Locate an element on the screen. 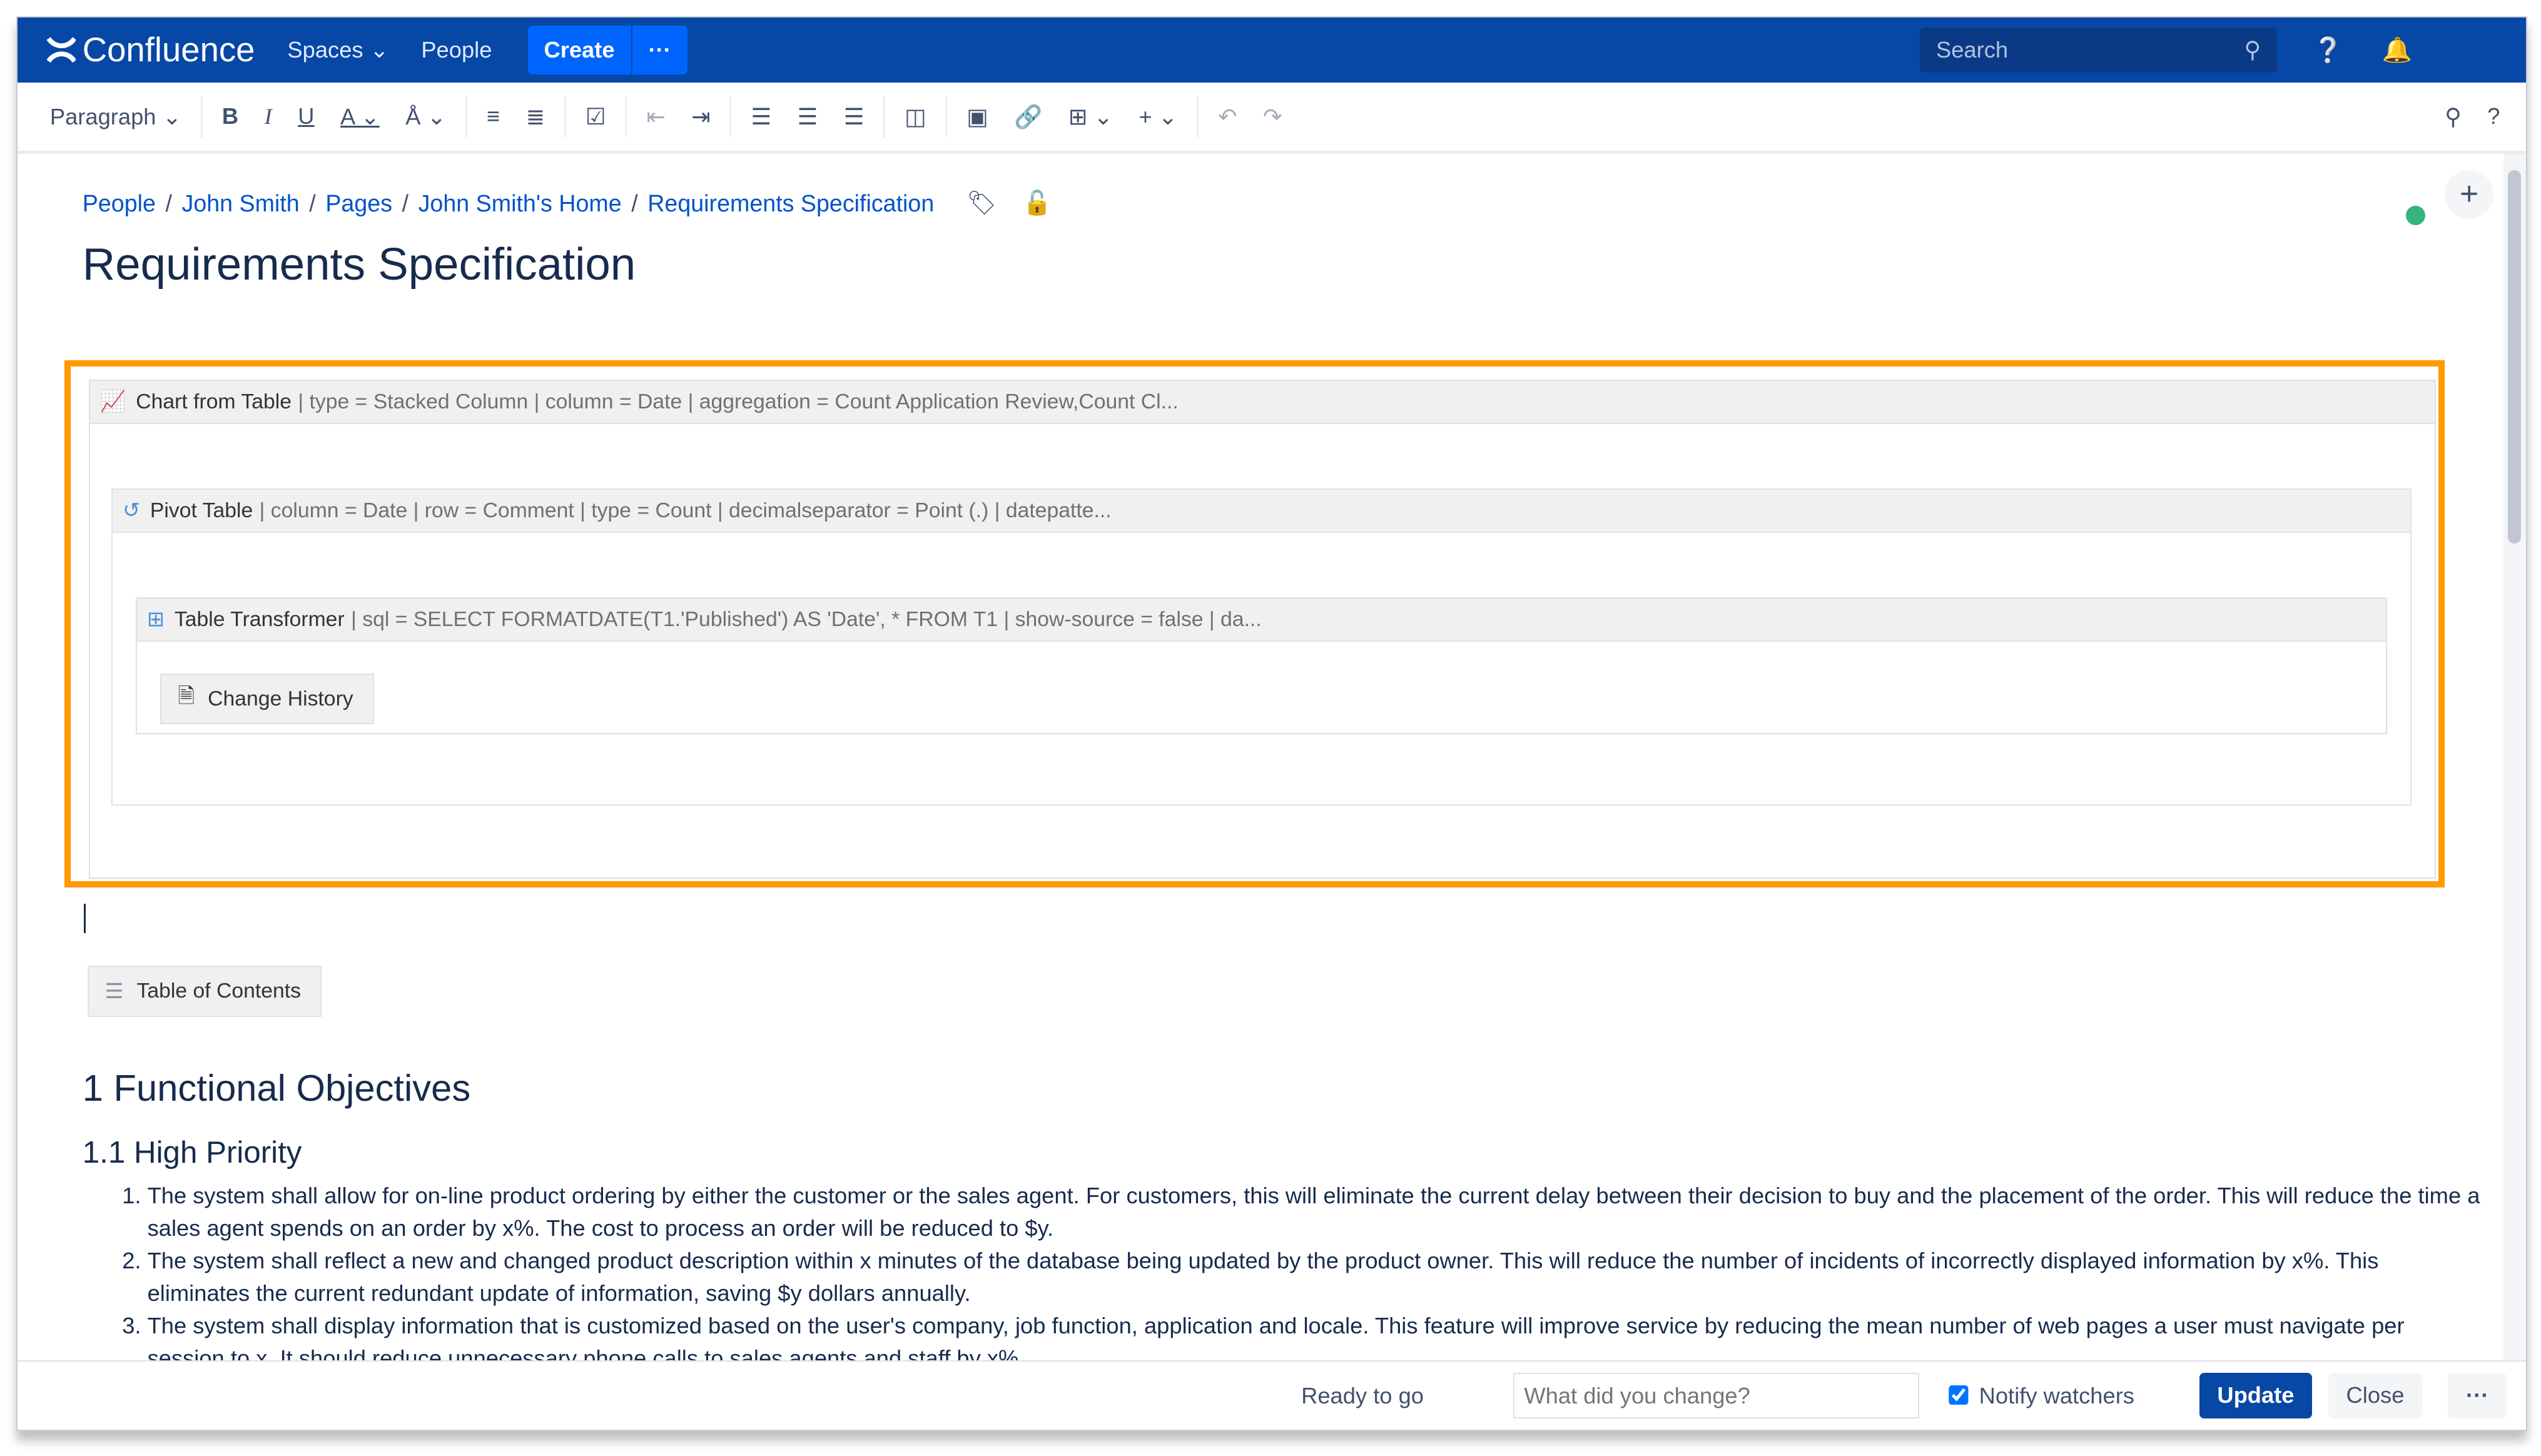 Image resolution: width=2541 pixels, height=1456 pixels. add-collaborator-icon: + is located at coordinates (2470, 194).